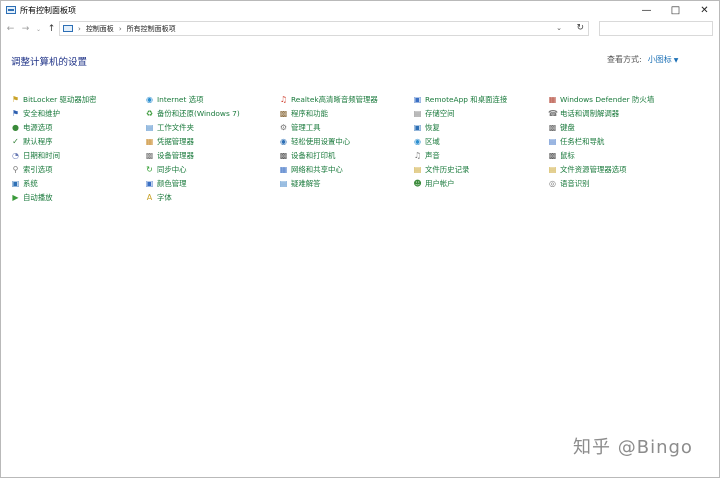  I want to click on control-panel-item: ● 电源选项, so click(78, 127).